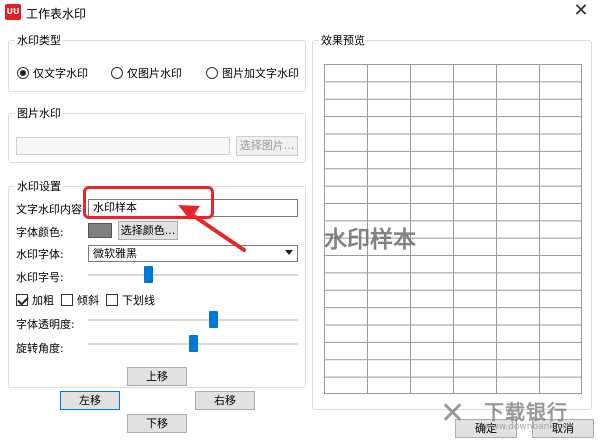  I want to click on image-watermark-legend: 图片水印, so click(39, 113).